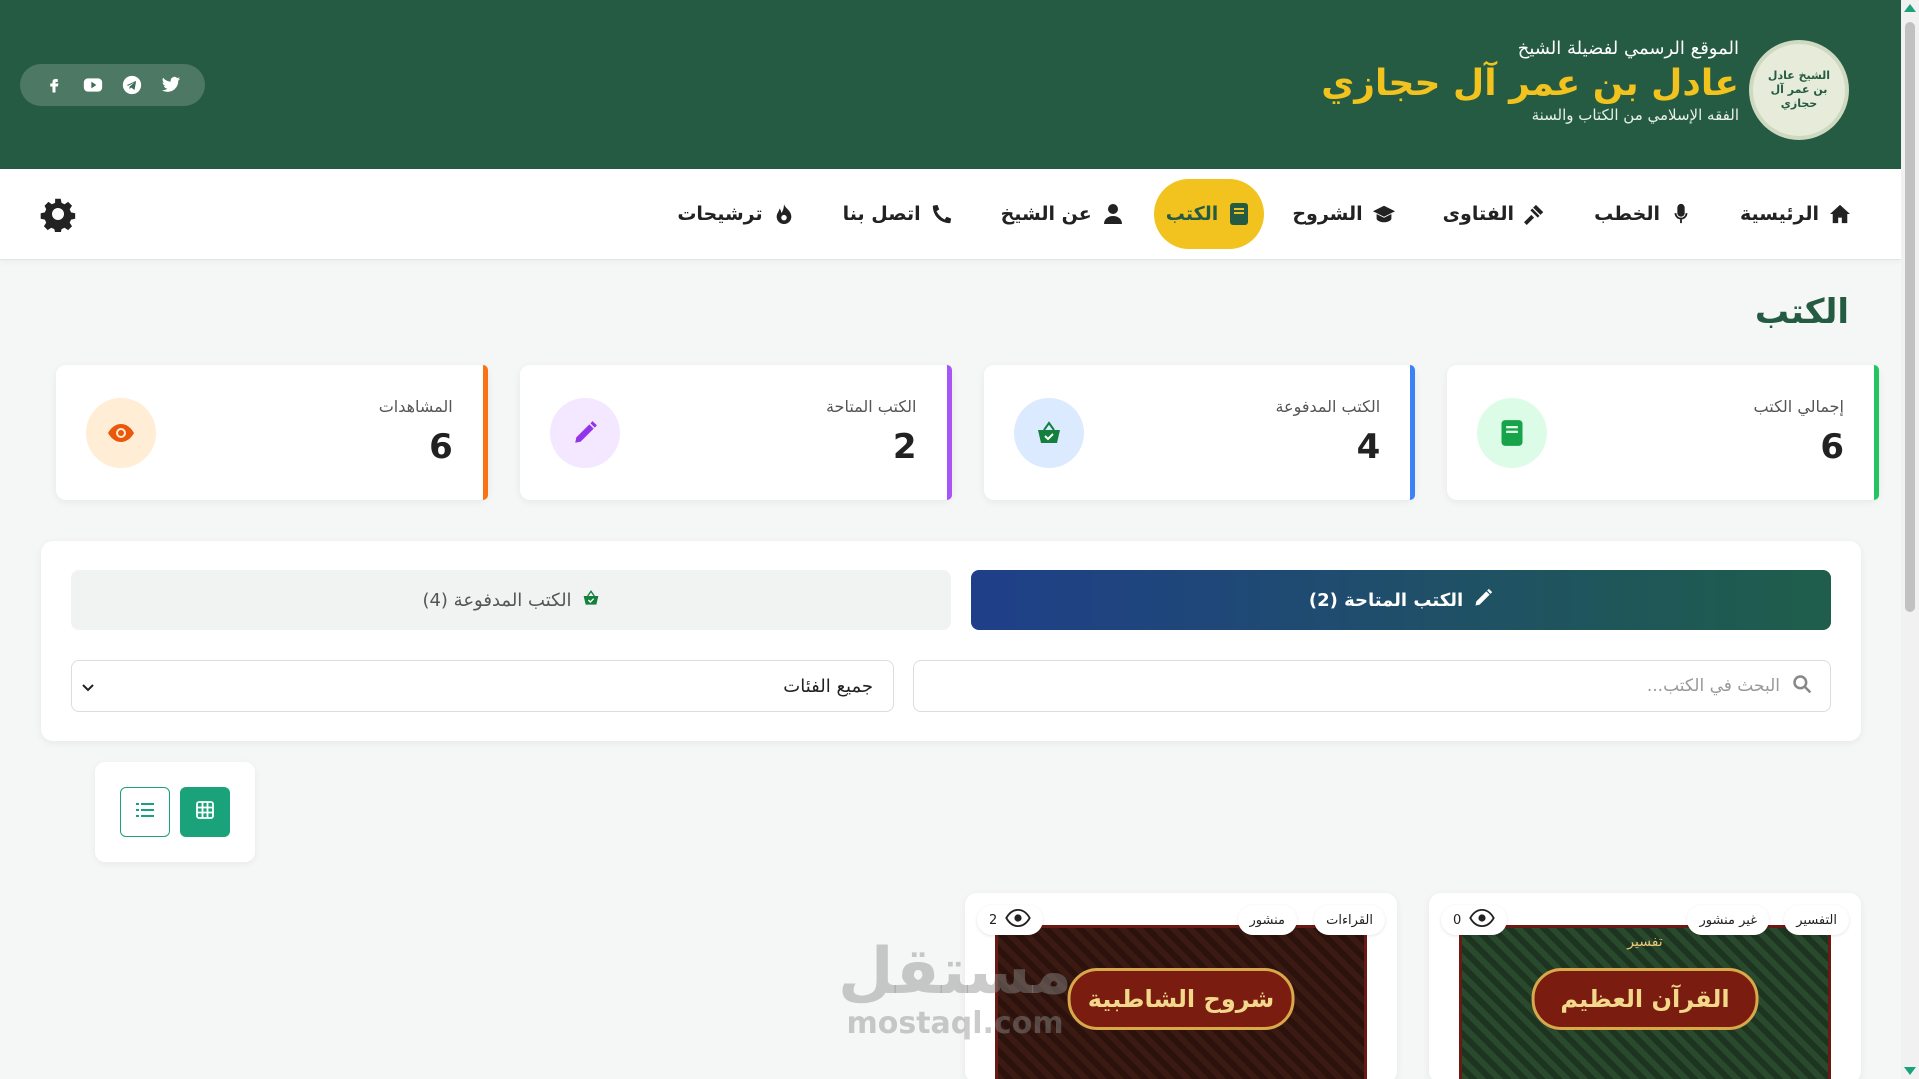 This screenshot has width=1919, height=1079. What do you see at coordinates (497, 600) in the screenshot?
I see `tab-label: الكتب المدفوعة (4)` at bounding box center [497, 600].